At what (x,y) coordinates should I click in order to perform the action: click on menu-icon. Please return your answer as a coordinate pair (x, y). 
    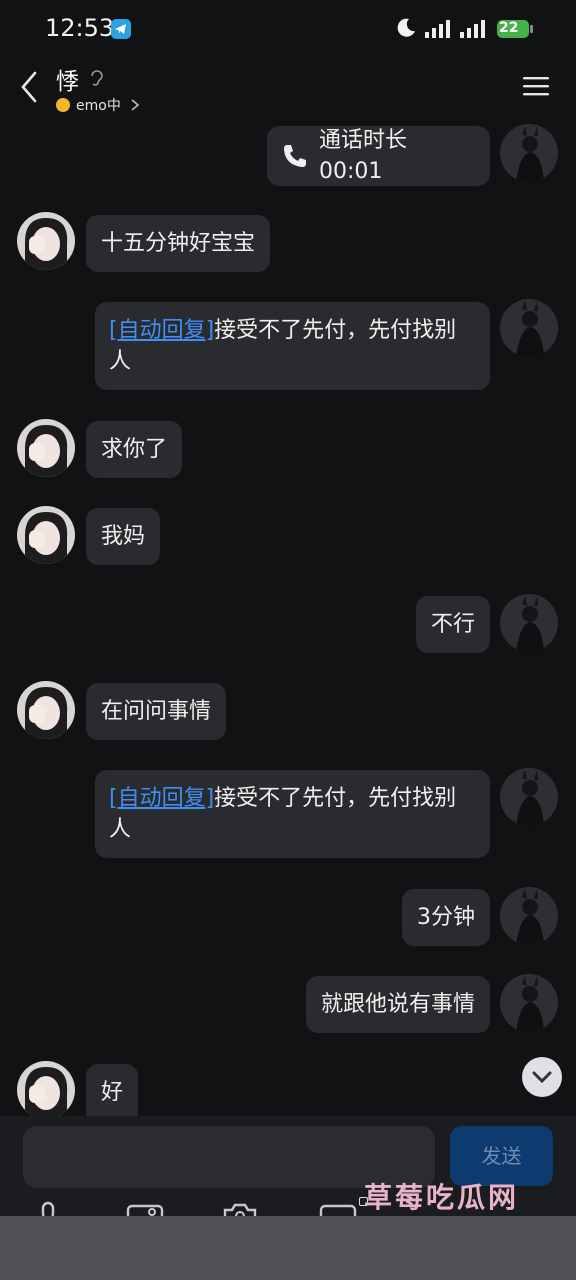
    Looking at the image, I should click on (536, 86).